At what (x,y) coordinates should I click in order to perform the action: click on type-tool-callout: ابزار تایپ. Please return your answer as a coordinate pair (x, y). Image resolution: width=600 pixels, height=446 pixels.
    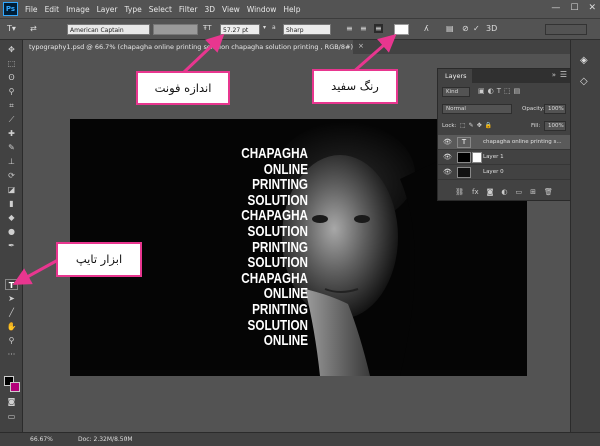
    Looking at the image, I should click on (99, 259).